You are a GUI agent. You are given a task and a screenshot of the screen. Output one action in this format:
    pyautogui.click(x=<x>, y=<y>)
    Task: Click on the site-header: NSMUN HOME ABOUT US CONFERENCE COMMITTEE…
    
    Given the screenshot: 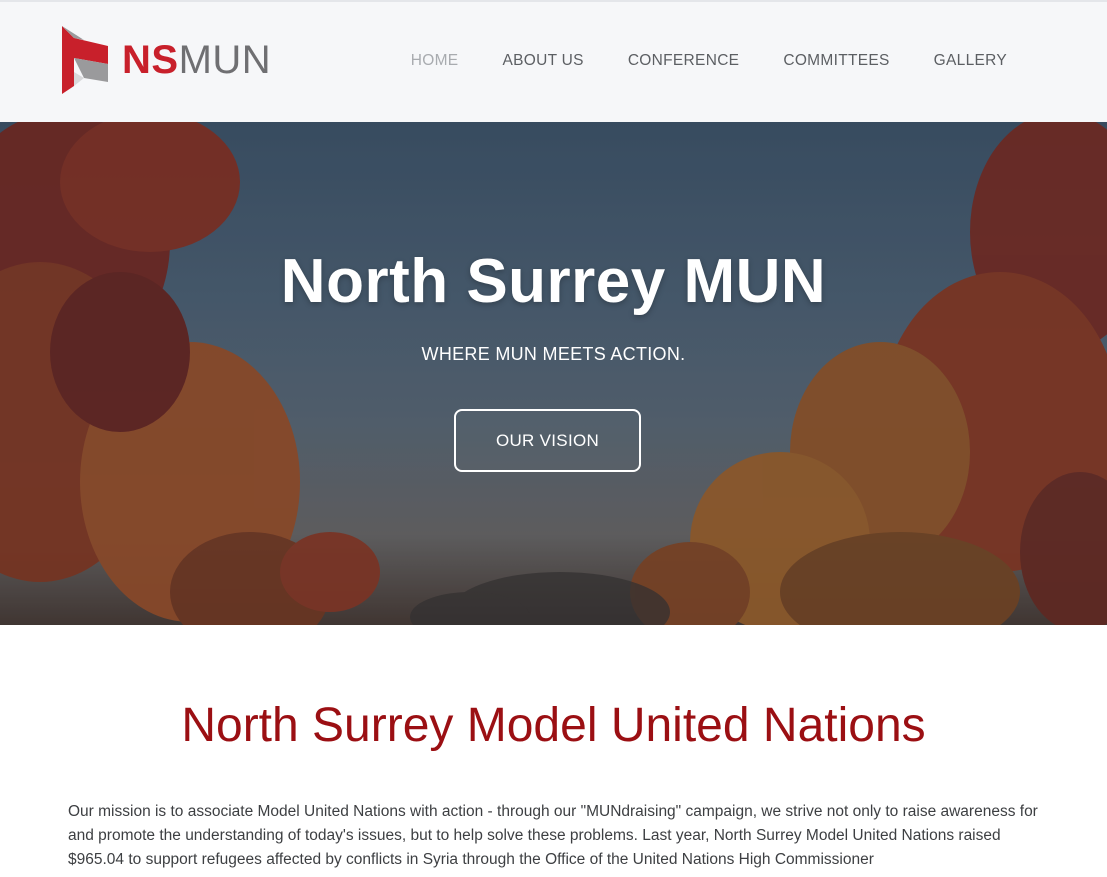 What is the action you would take?
    pyautogui.click(x=553, y=61)
    